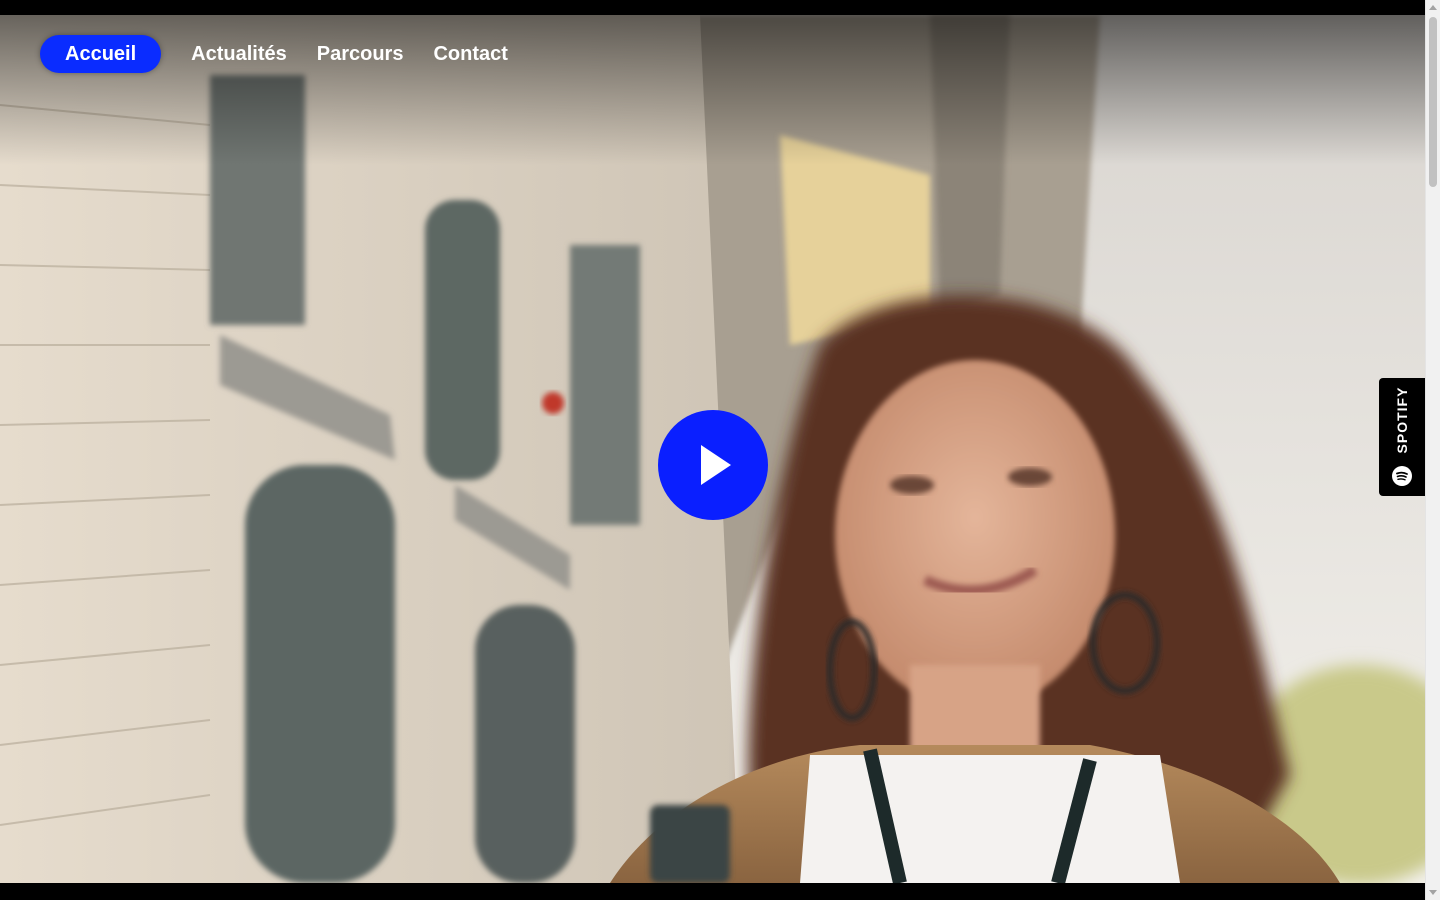 The width and height of the screenshot is (1440, 900). I want to click on nav-item-accueil: Accueil, so click(101, 54).